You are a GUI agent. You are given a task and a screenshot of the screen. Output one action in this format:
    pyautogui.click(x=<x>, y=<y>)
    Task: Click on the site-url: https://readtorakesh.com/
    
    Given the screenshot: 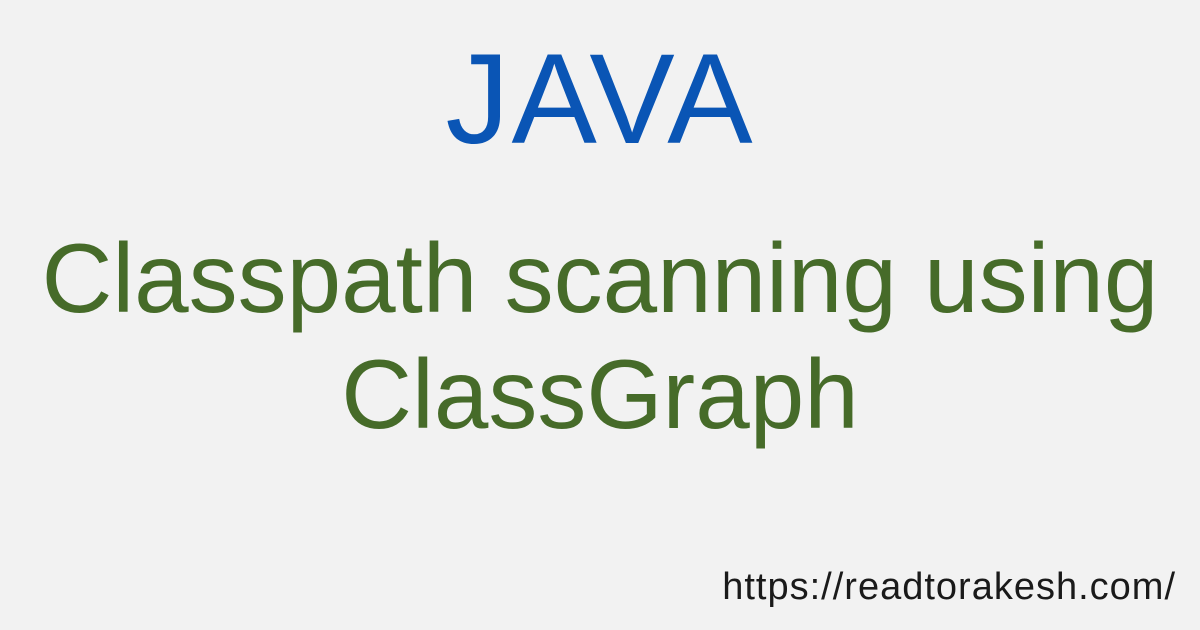 What is the action you would take?
    pyautogui.click(x=949, y=587)
    